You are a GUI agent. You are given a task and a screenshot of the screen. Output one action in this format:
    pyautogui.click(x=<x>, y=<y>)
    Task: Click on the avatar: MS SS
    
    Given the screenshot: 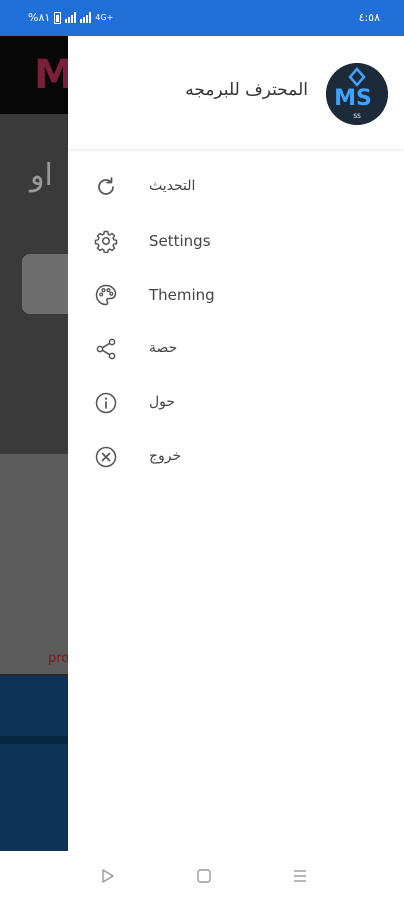 What is the action you would take?
    pyautogui.click(x=357, y=94)
    